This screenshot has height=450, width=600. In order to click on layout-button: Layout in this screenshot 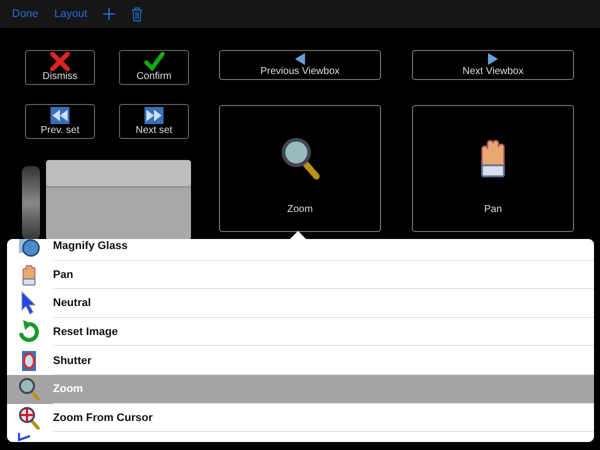, I will do `click(71, 14)`.